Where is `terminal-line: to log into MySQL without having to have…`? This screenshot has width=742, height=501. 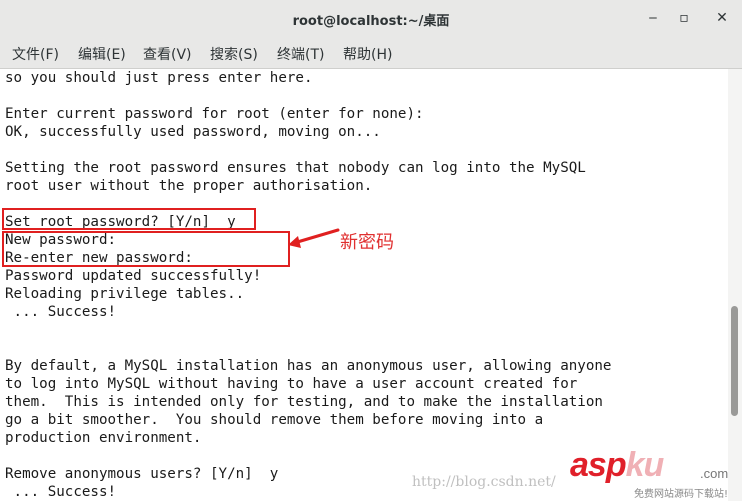 terminal-line: to log into MySQL without having to have… is located at coordinates (291, 384).